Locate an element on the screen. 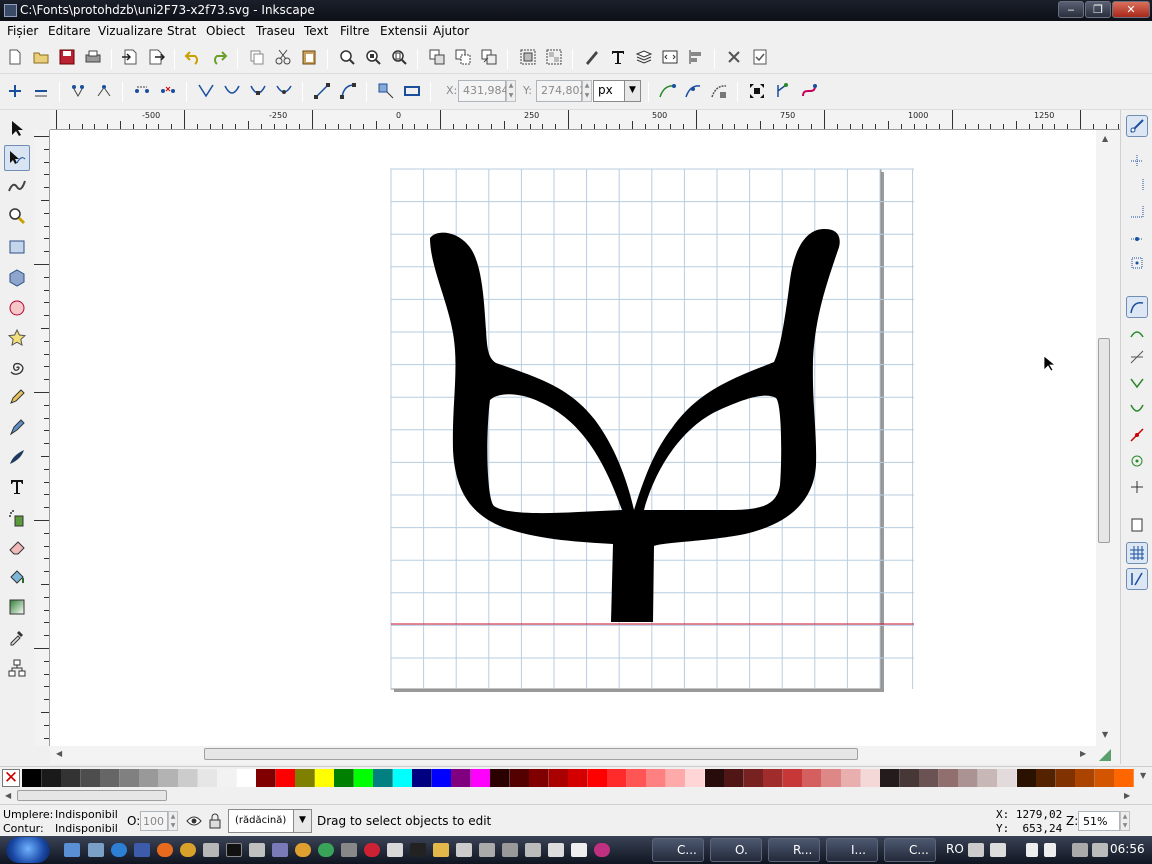  palette-scrollbar: ◀ ▶ is located at coordinates (576, 796).